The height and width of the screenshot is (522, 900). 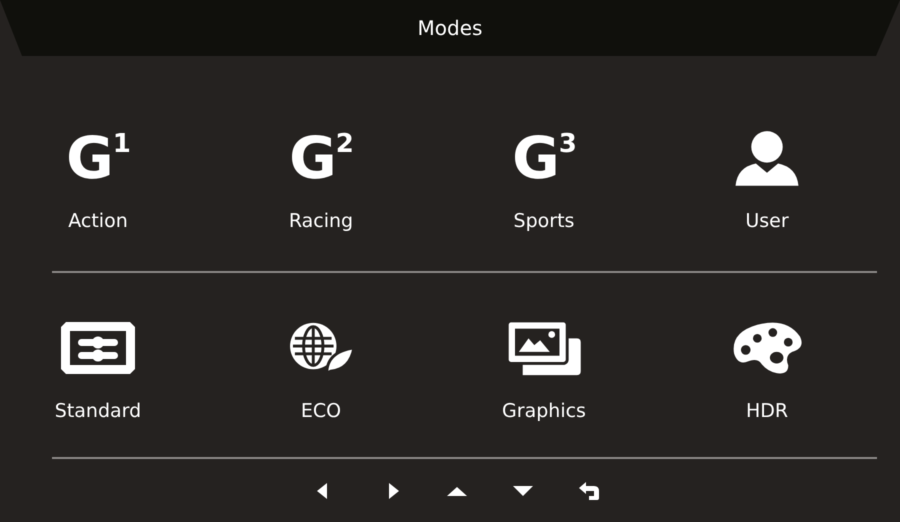 I want to click on mode-label: Racing, so click(x=321, y=221).